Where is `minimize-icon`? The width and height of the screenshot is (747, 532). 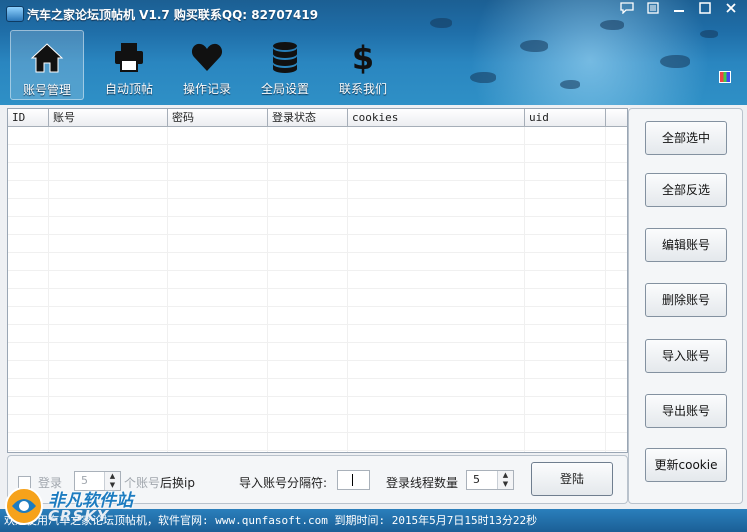
minimize-icon is located at coordinates (679, 10).